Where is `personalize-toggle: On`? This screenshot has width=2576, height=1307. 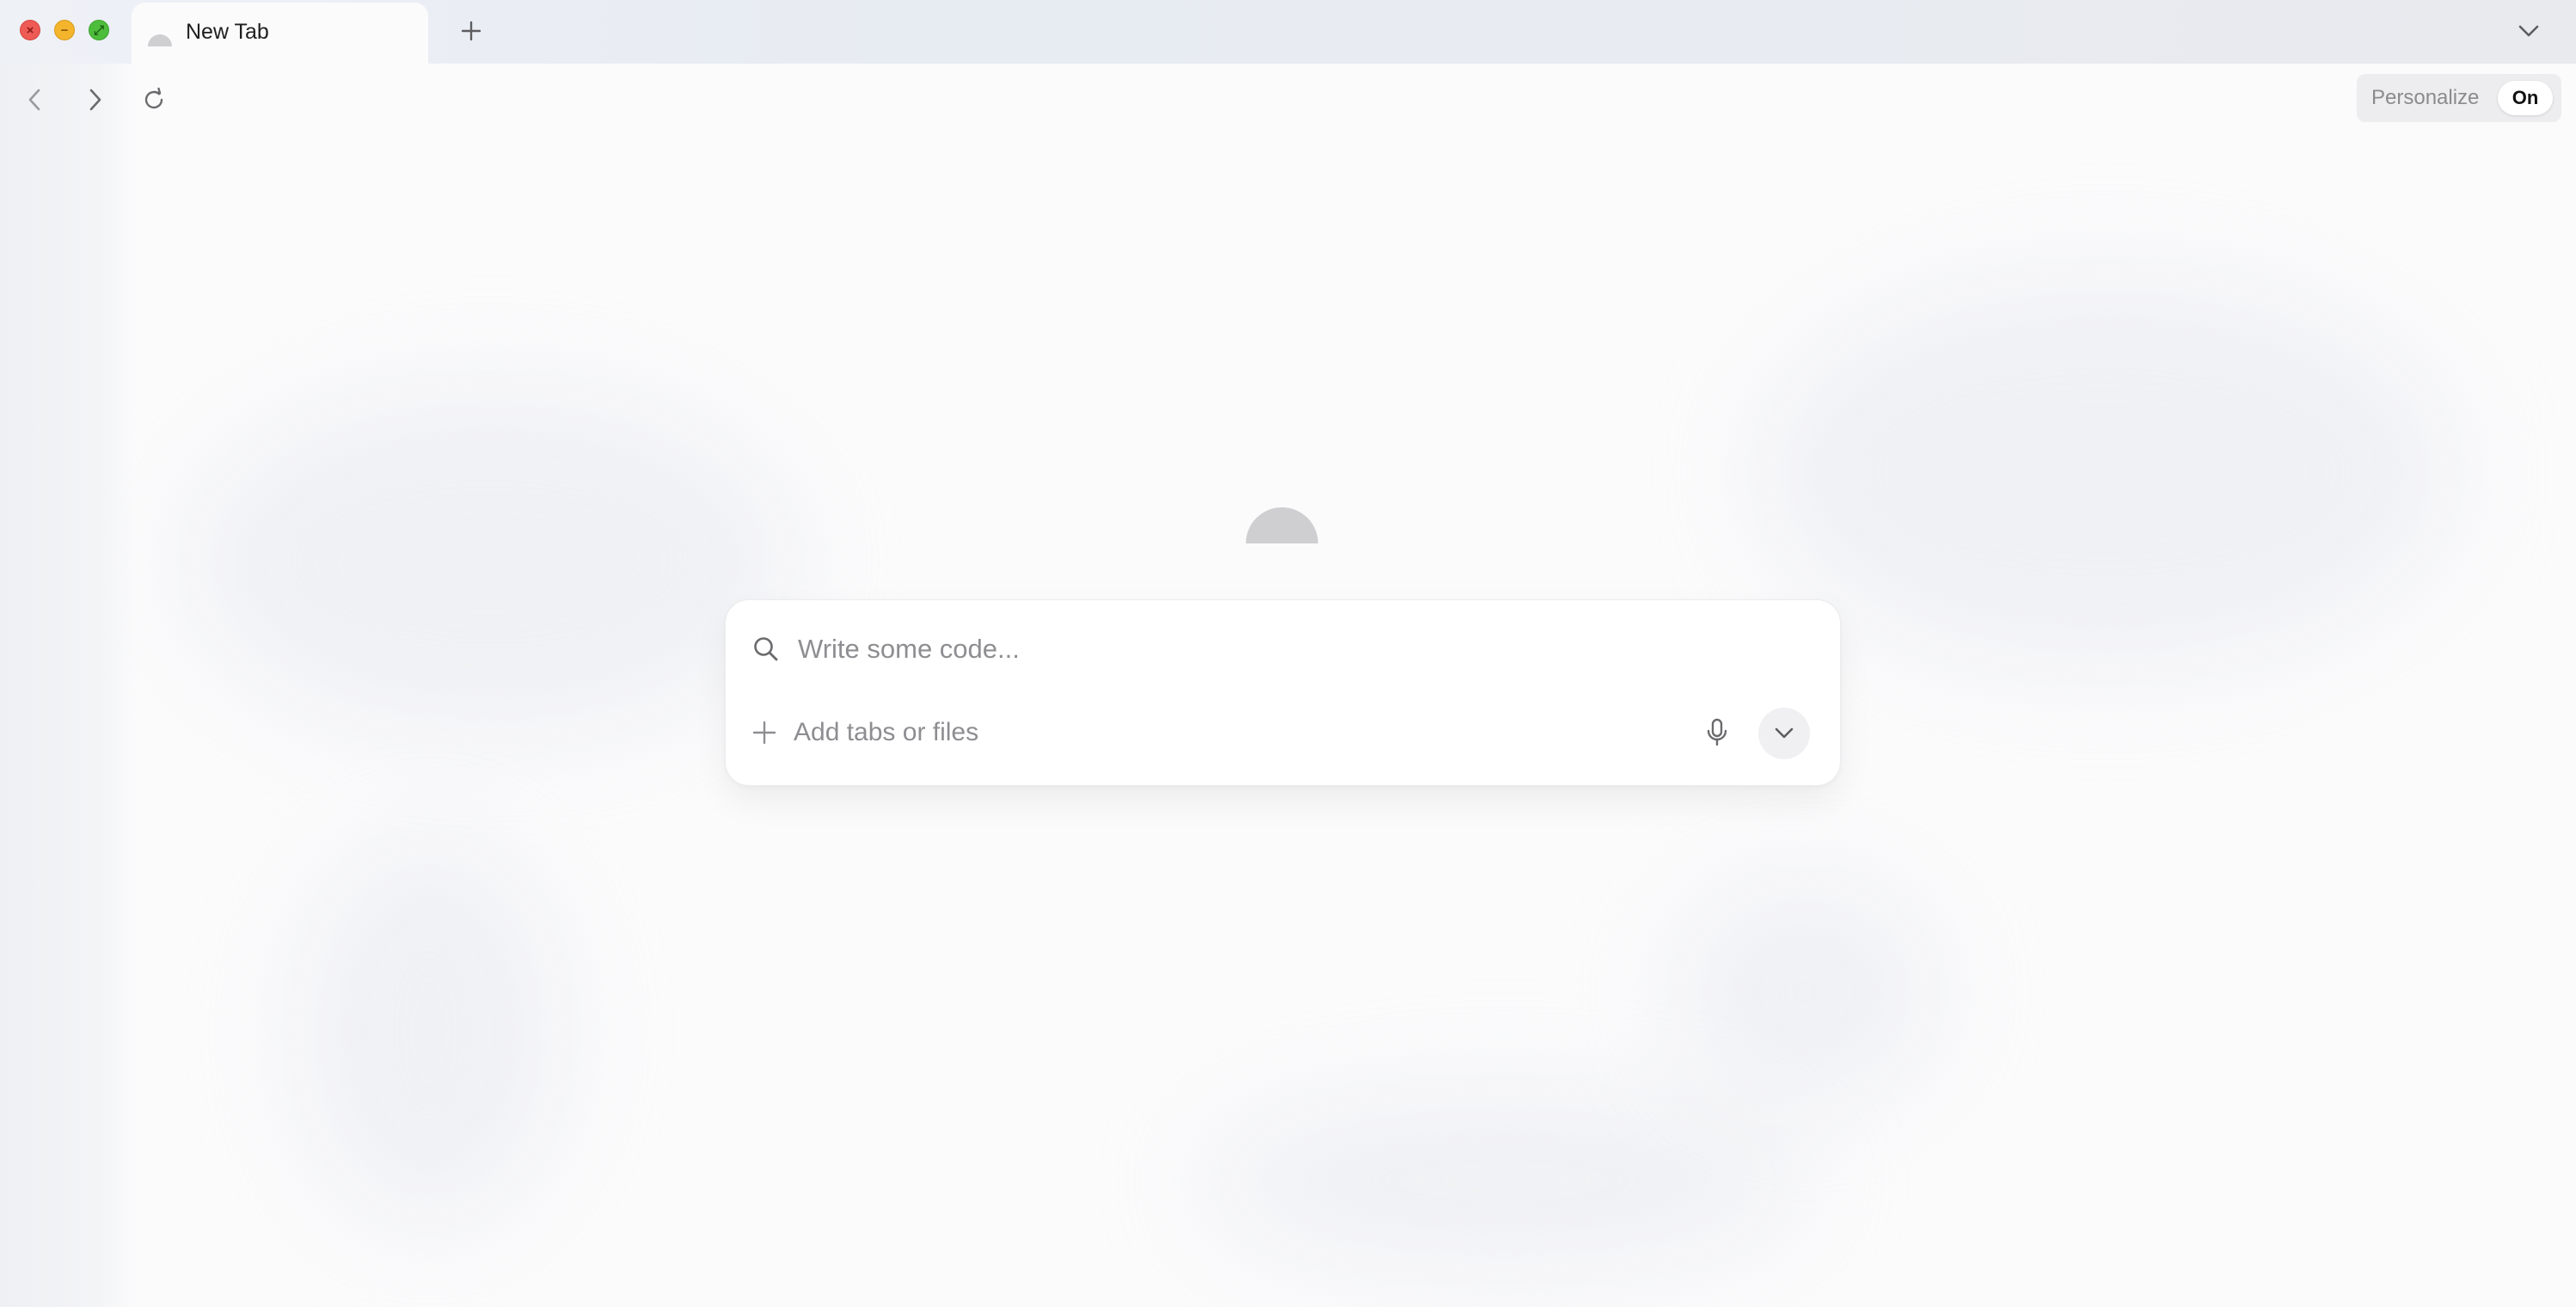 personalize-toggle: On is located at coordinates (2525, 98).